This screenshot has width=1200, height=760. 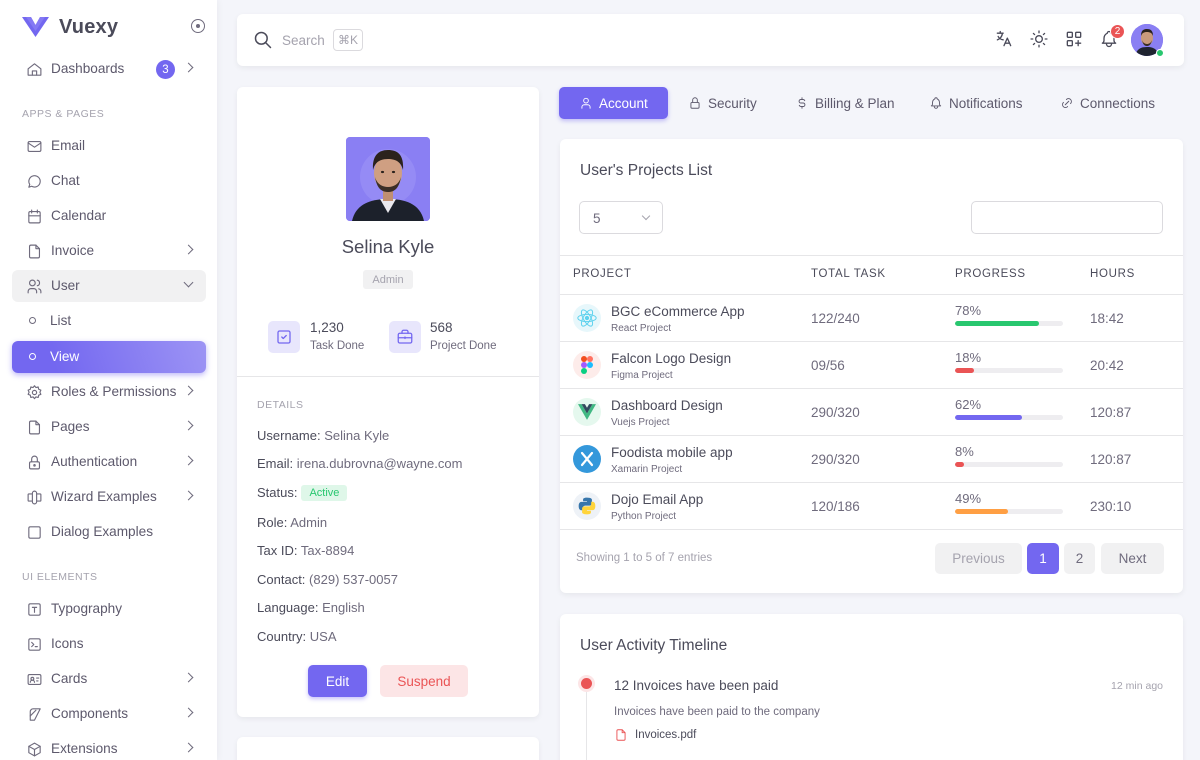 I want to click on project-type: Python Project, so click(x=644, y=516).